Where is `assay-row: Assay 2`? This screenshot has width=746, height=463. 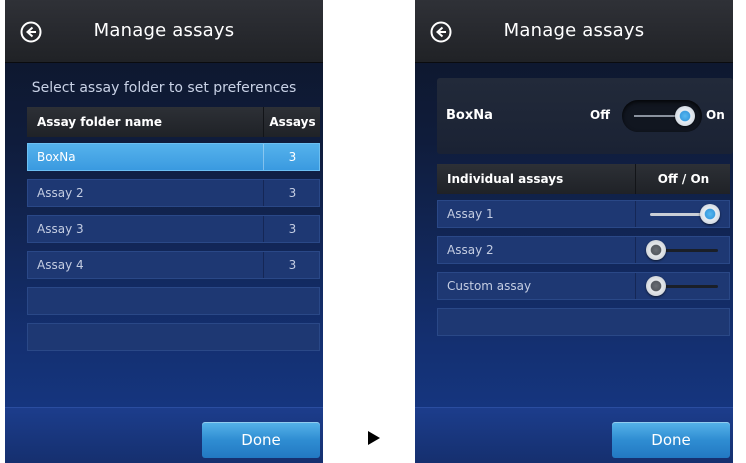
assay-row: Assay 2 is located at coordinates (583, 250).